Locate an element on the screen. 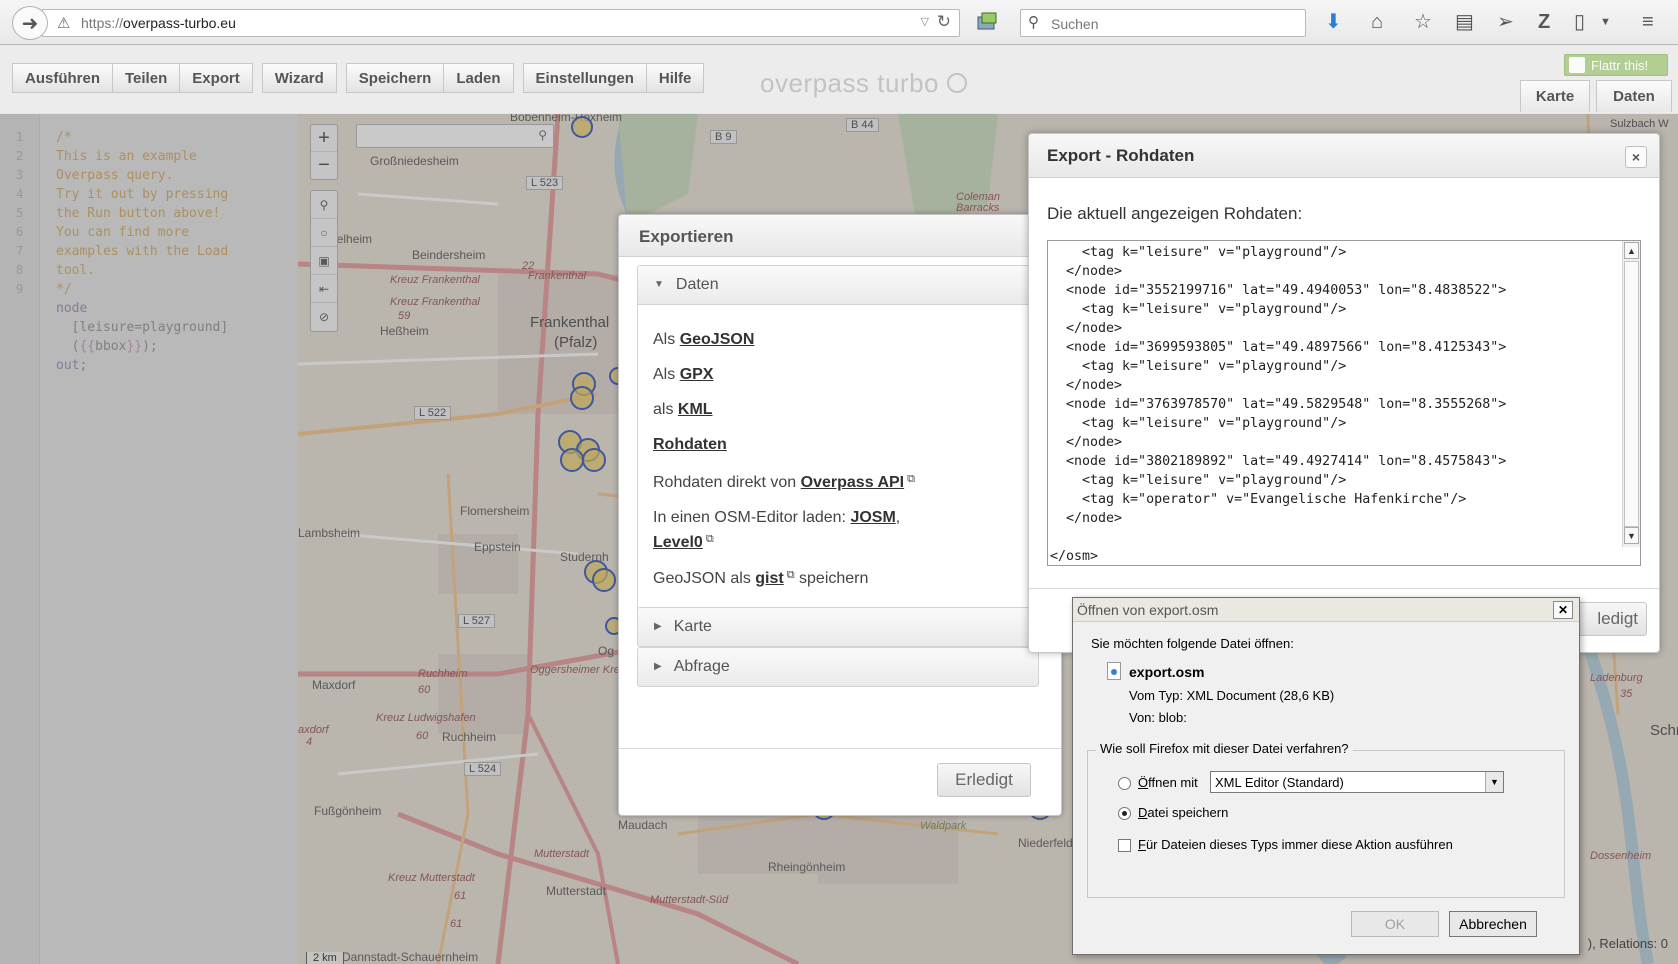 The image size is (1678, 964). send-icon: ➢ is located at coordinates (1505, 22).